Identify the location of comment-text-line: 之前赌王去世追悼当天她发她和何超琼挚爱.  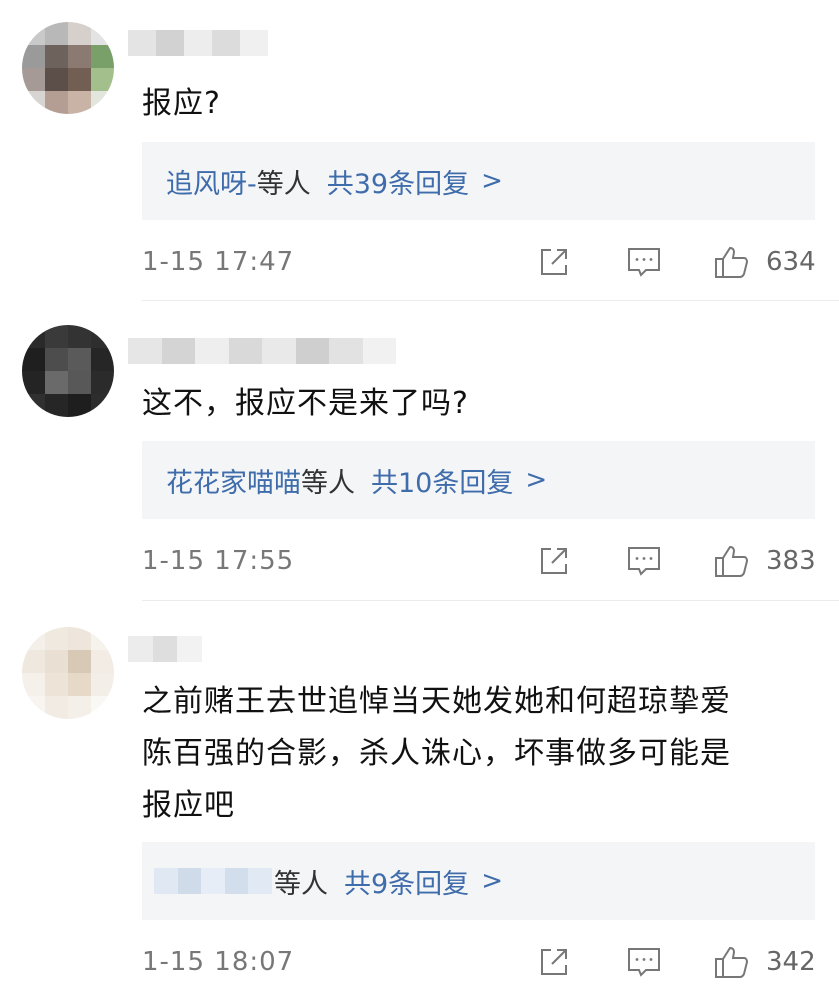
(436, 701).